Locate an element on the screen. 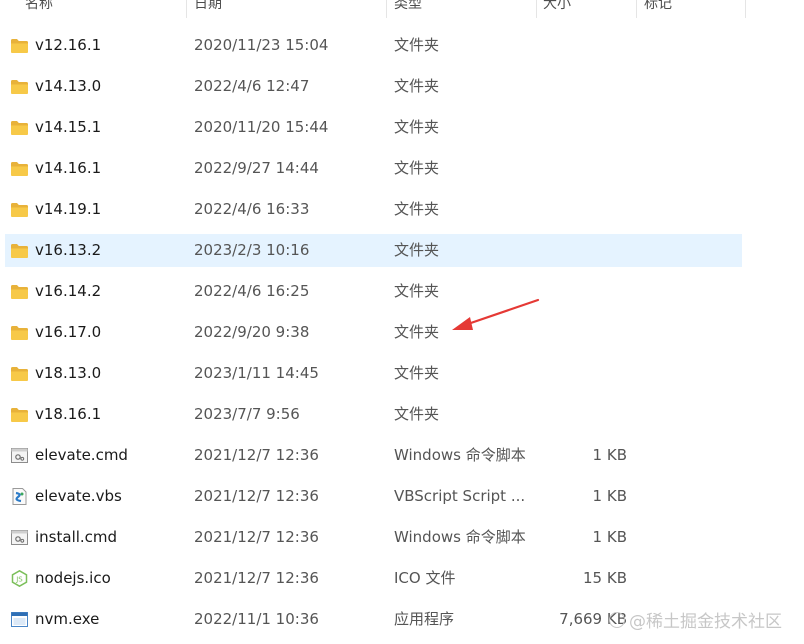 Image resolution: width=804 pixels, height=644 pixels. file-name: nvm.exe is located at coordinates (67, 619).